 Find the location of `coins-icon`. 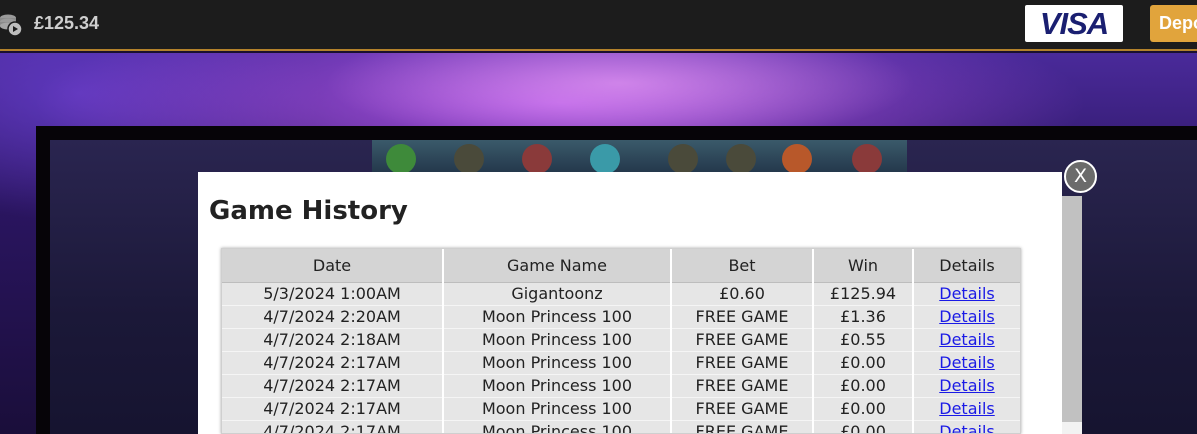

coins-icon is located at coordinates (11, 25).